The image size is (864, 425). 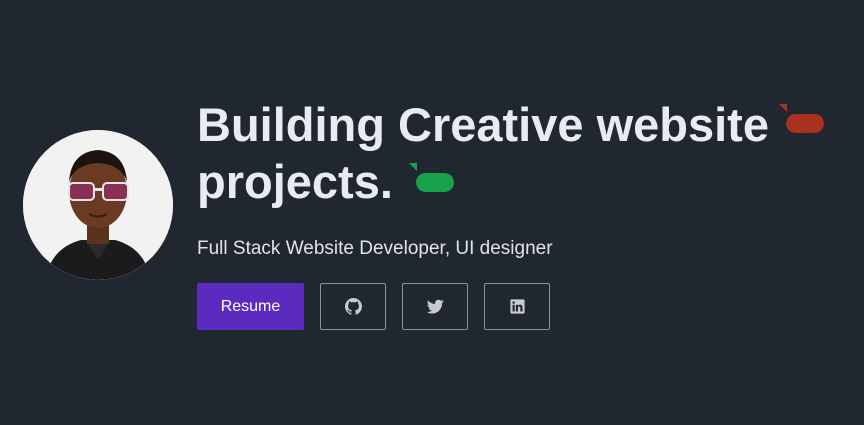 I want to click on headline-text-1: Building Creative website, so click(x=483, y=124).